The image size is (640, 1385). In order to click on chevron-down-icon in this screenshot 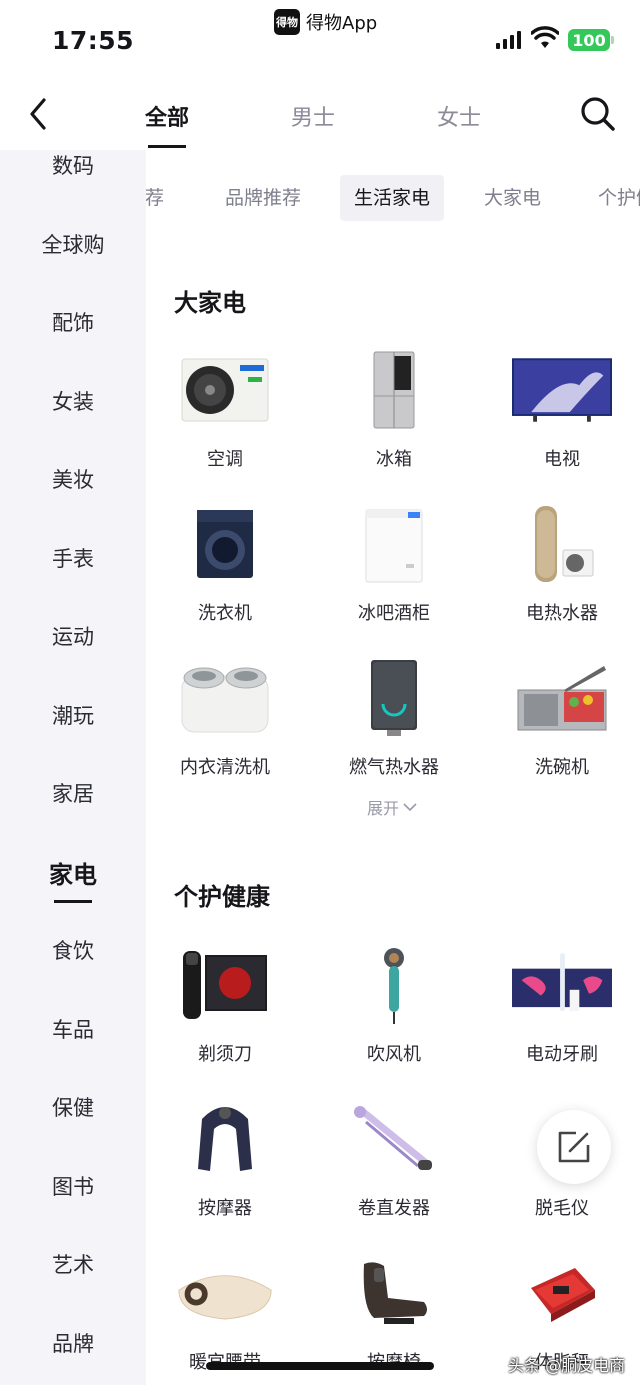, I will do `click(410, 807)`.